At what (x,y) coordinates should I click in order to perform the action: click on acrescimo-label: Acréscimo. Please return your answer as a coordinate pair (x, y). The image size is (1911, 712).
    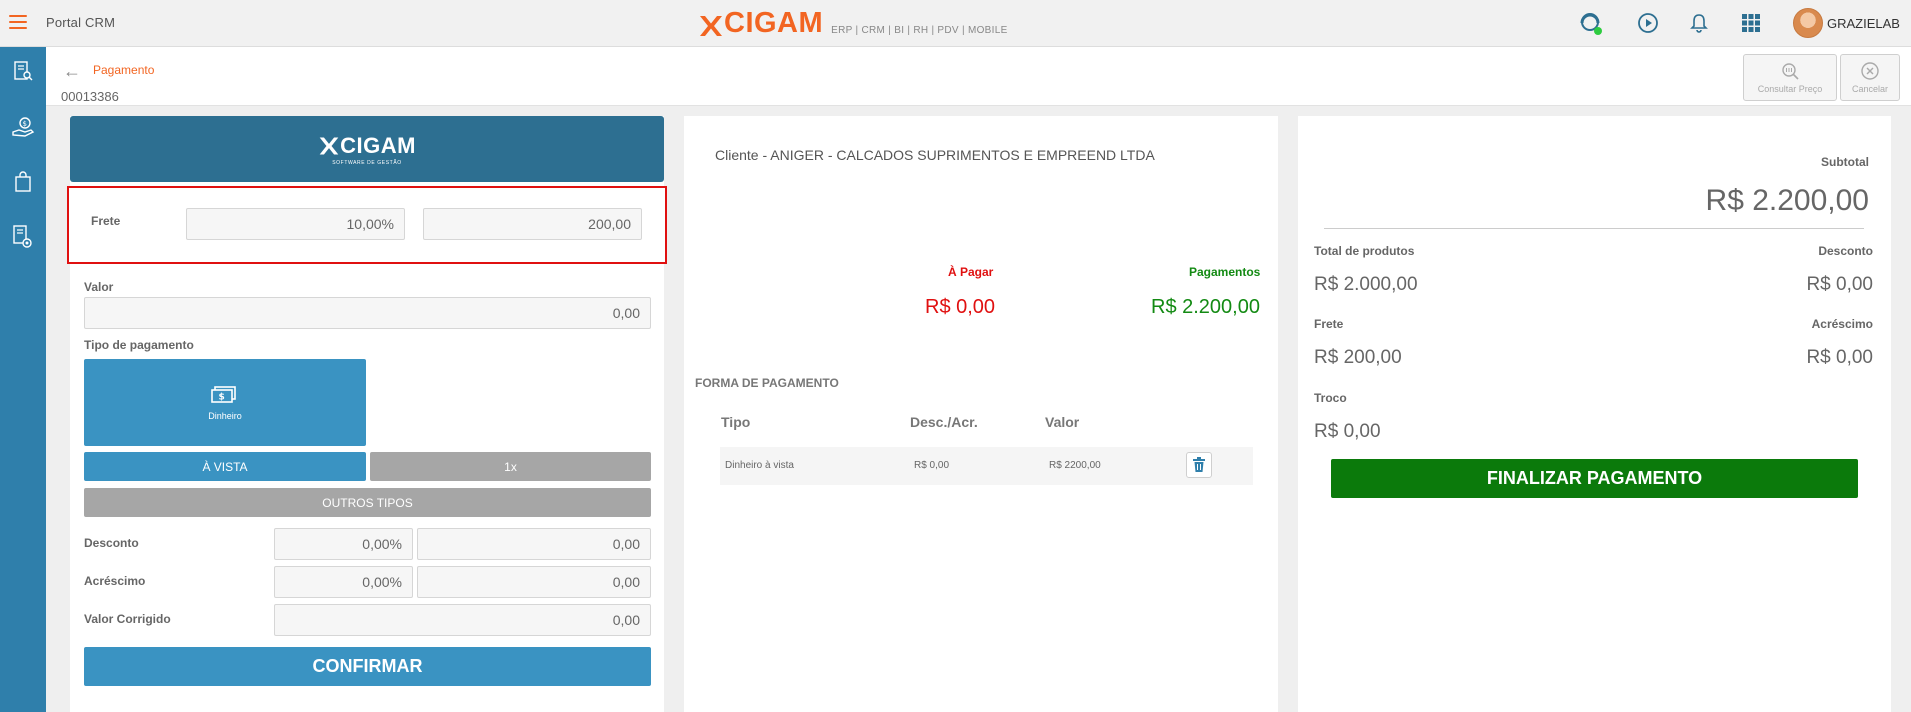
    Looking at the image, I should click on (115, 581).